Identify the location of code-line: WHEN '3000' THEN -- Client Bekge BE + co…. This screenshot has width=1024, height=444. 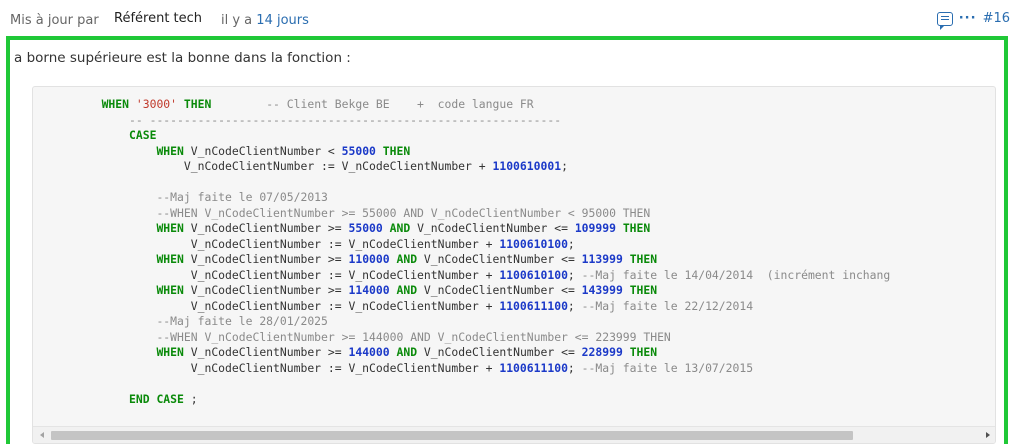
(514, 105).